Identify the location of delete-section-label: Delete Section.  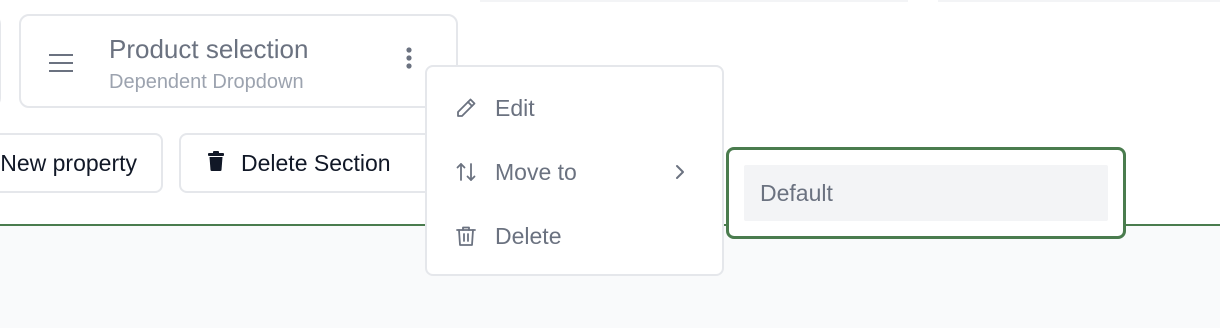
(316, 162).